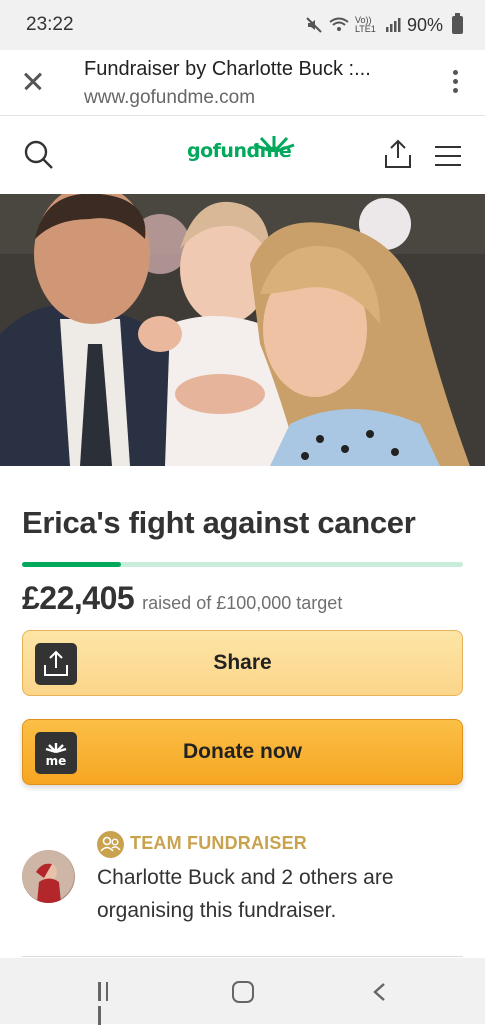 The image size is (485, 1030). What do you see at coordinates (78, 598) in the screenshot?
I see `amount-raised: £22,405` at bounding box center [78, 598].